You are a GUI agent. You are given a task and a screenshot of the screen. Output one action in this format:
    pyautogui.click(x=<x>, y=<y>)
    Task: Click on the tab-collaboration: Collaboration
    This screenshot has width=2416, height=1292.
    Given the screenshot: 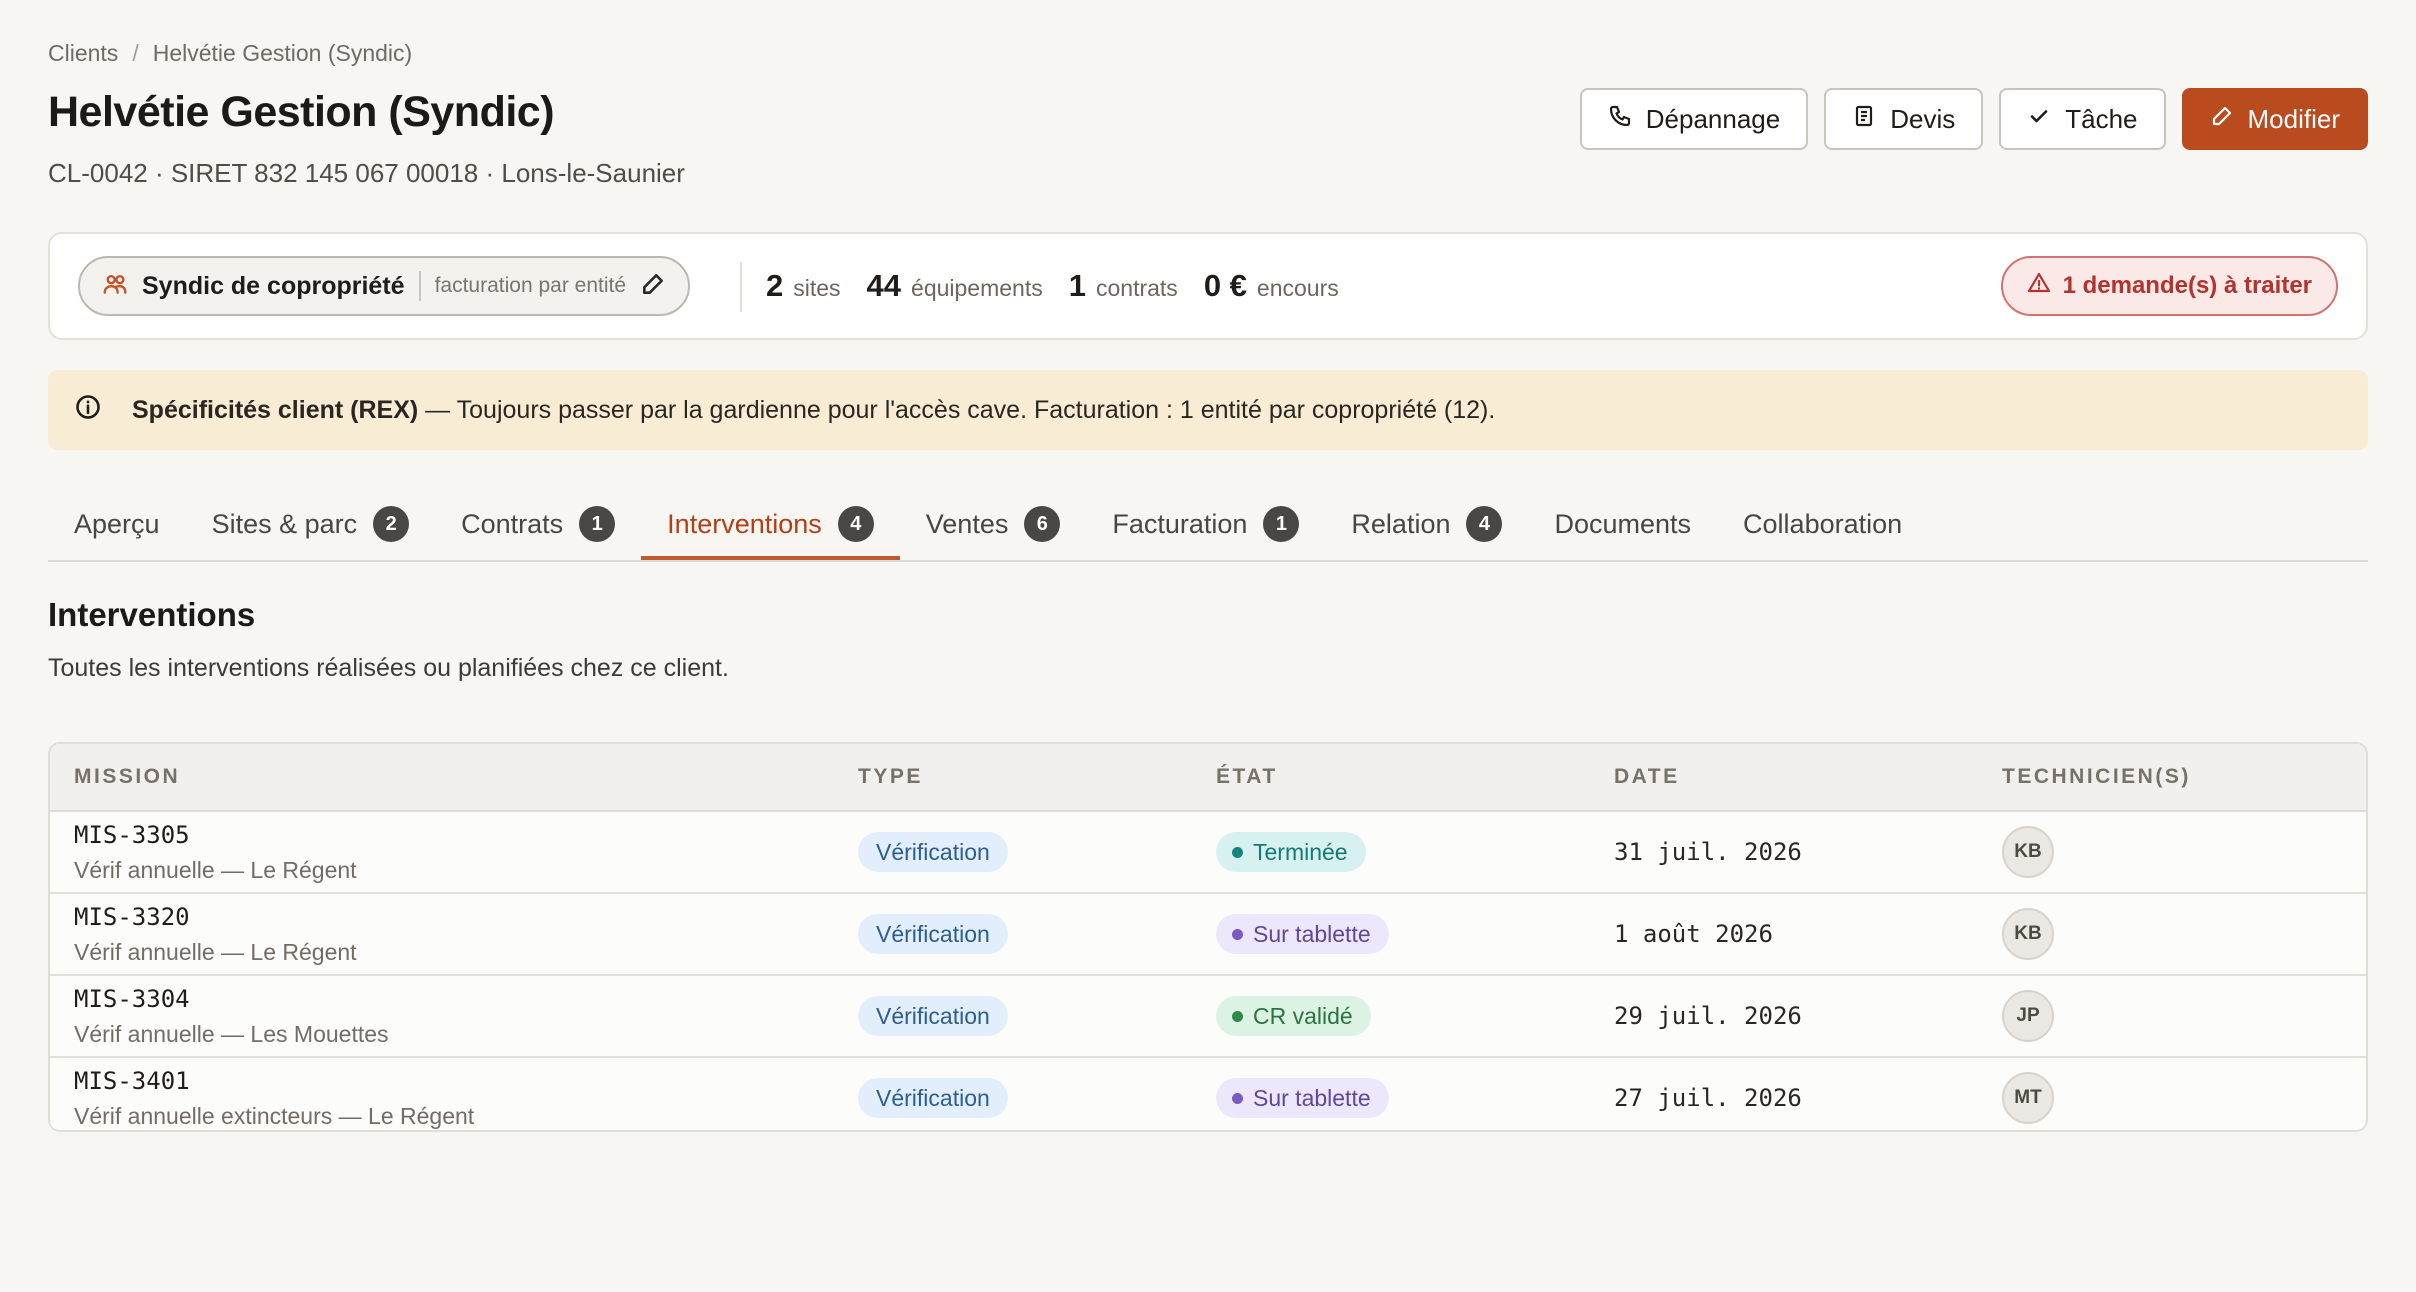 What is the action you would take?
    pyautogui.click(x=1822, y=524)
    